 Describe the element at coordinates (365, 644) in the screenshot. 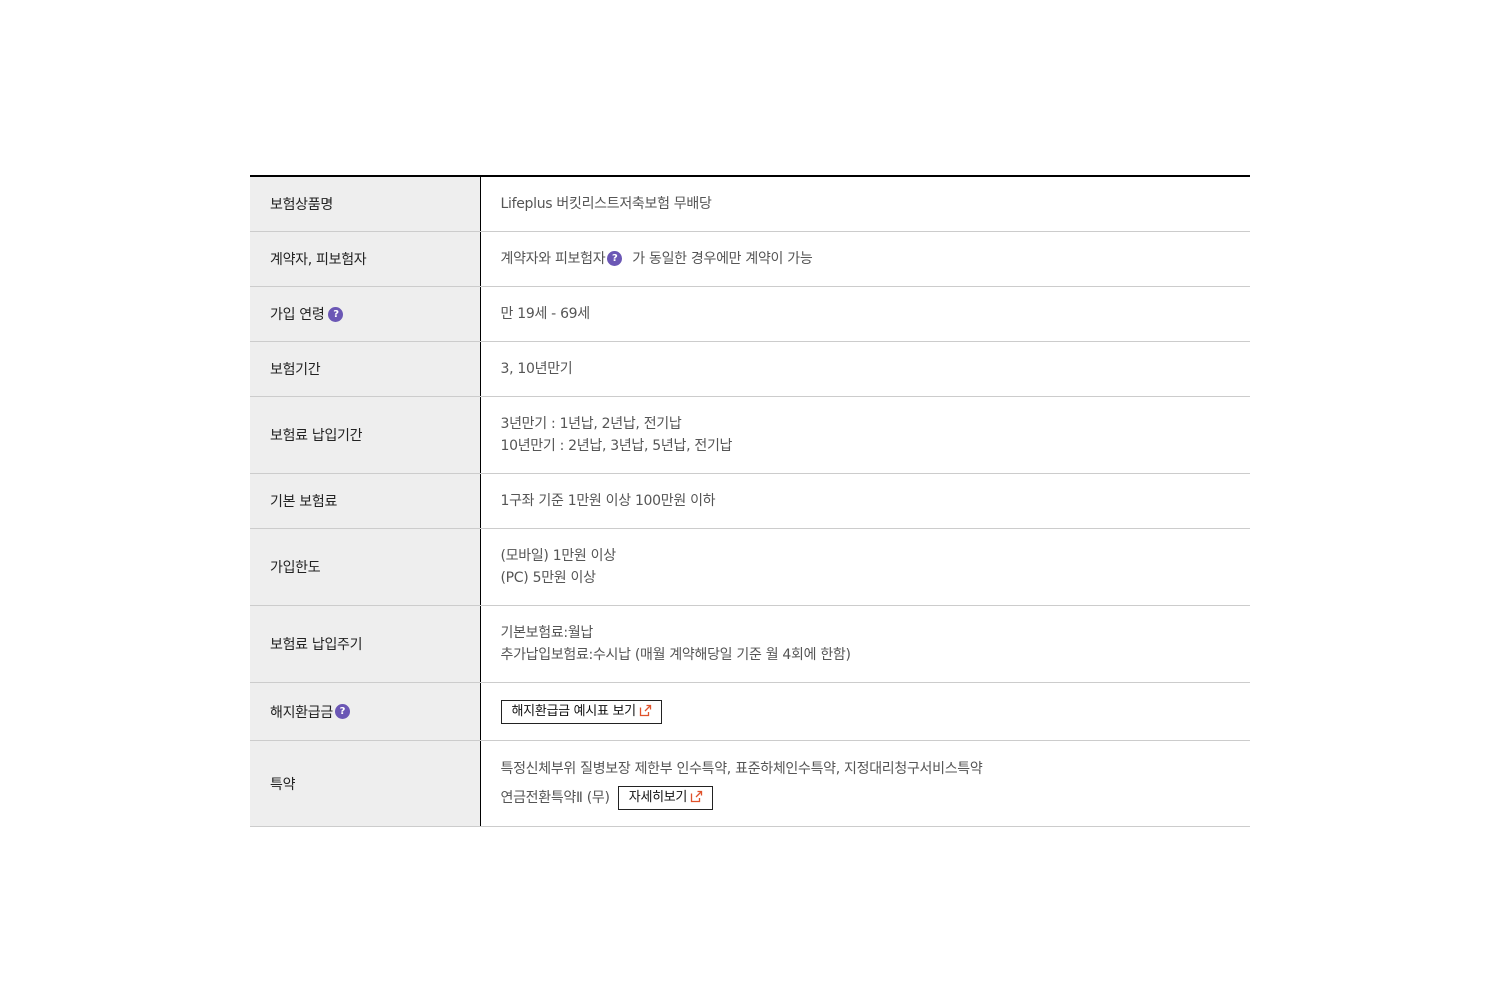

I see `row-label-payment-cycle: 보험료 납입주기` at that location.